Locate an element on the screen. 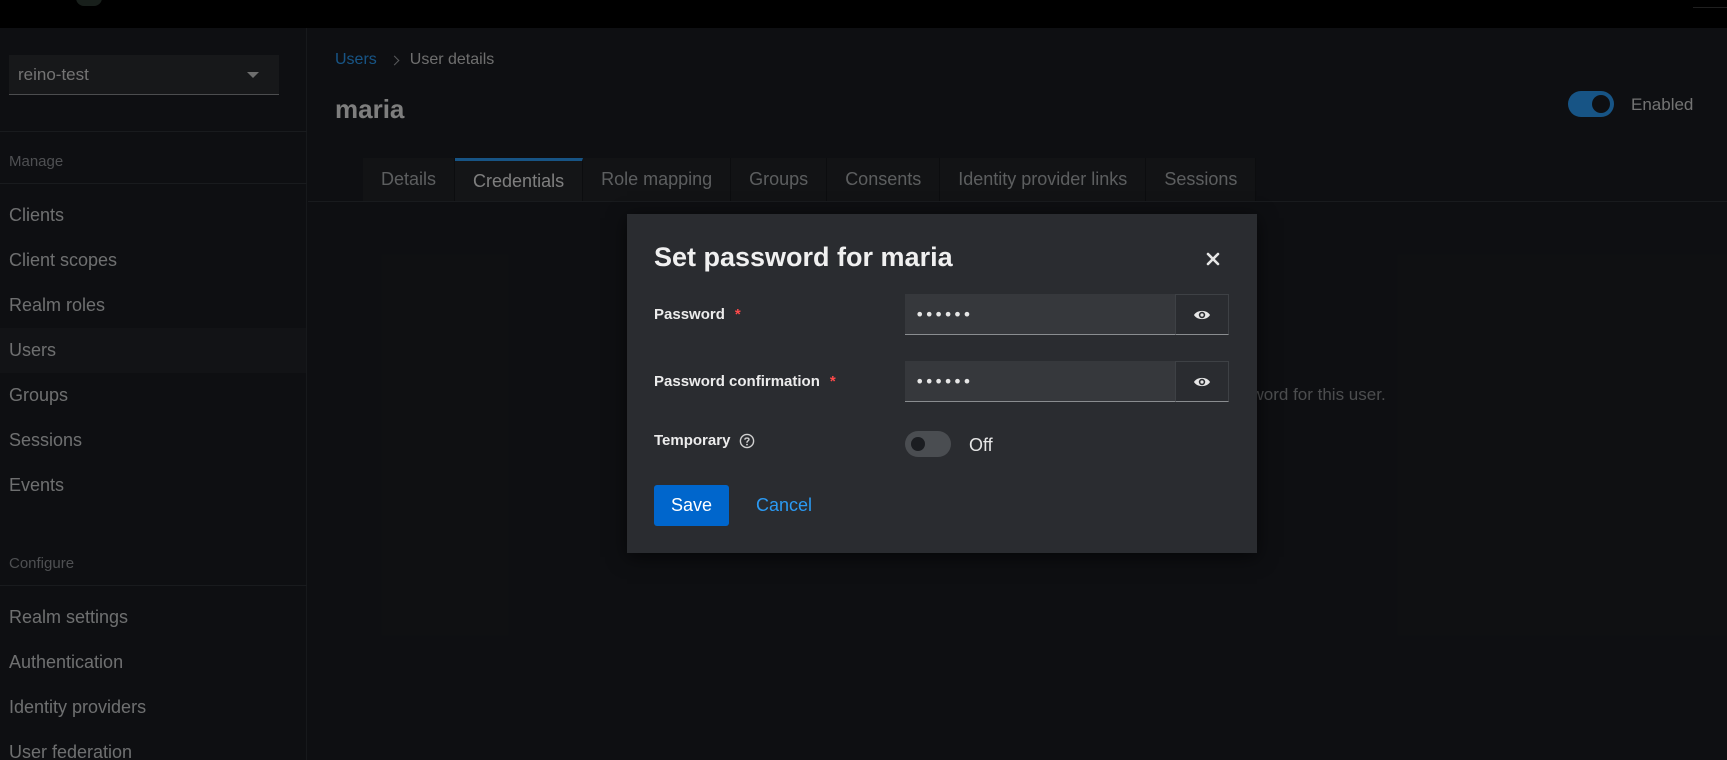 This screenshot has height=760, width=1727. password-input is located at coordinates (1040, 314).